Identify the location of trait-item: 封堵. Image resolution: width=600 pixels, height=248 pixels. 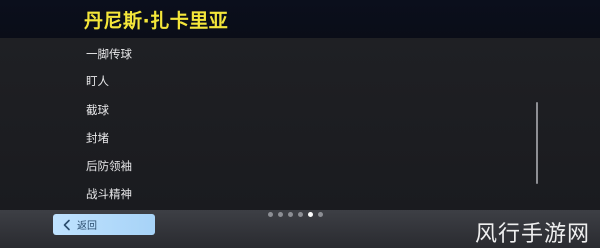
(97, 138).